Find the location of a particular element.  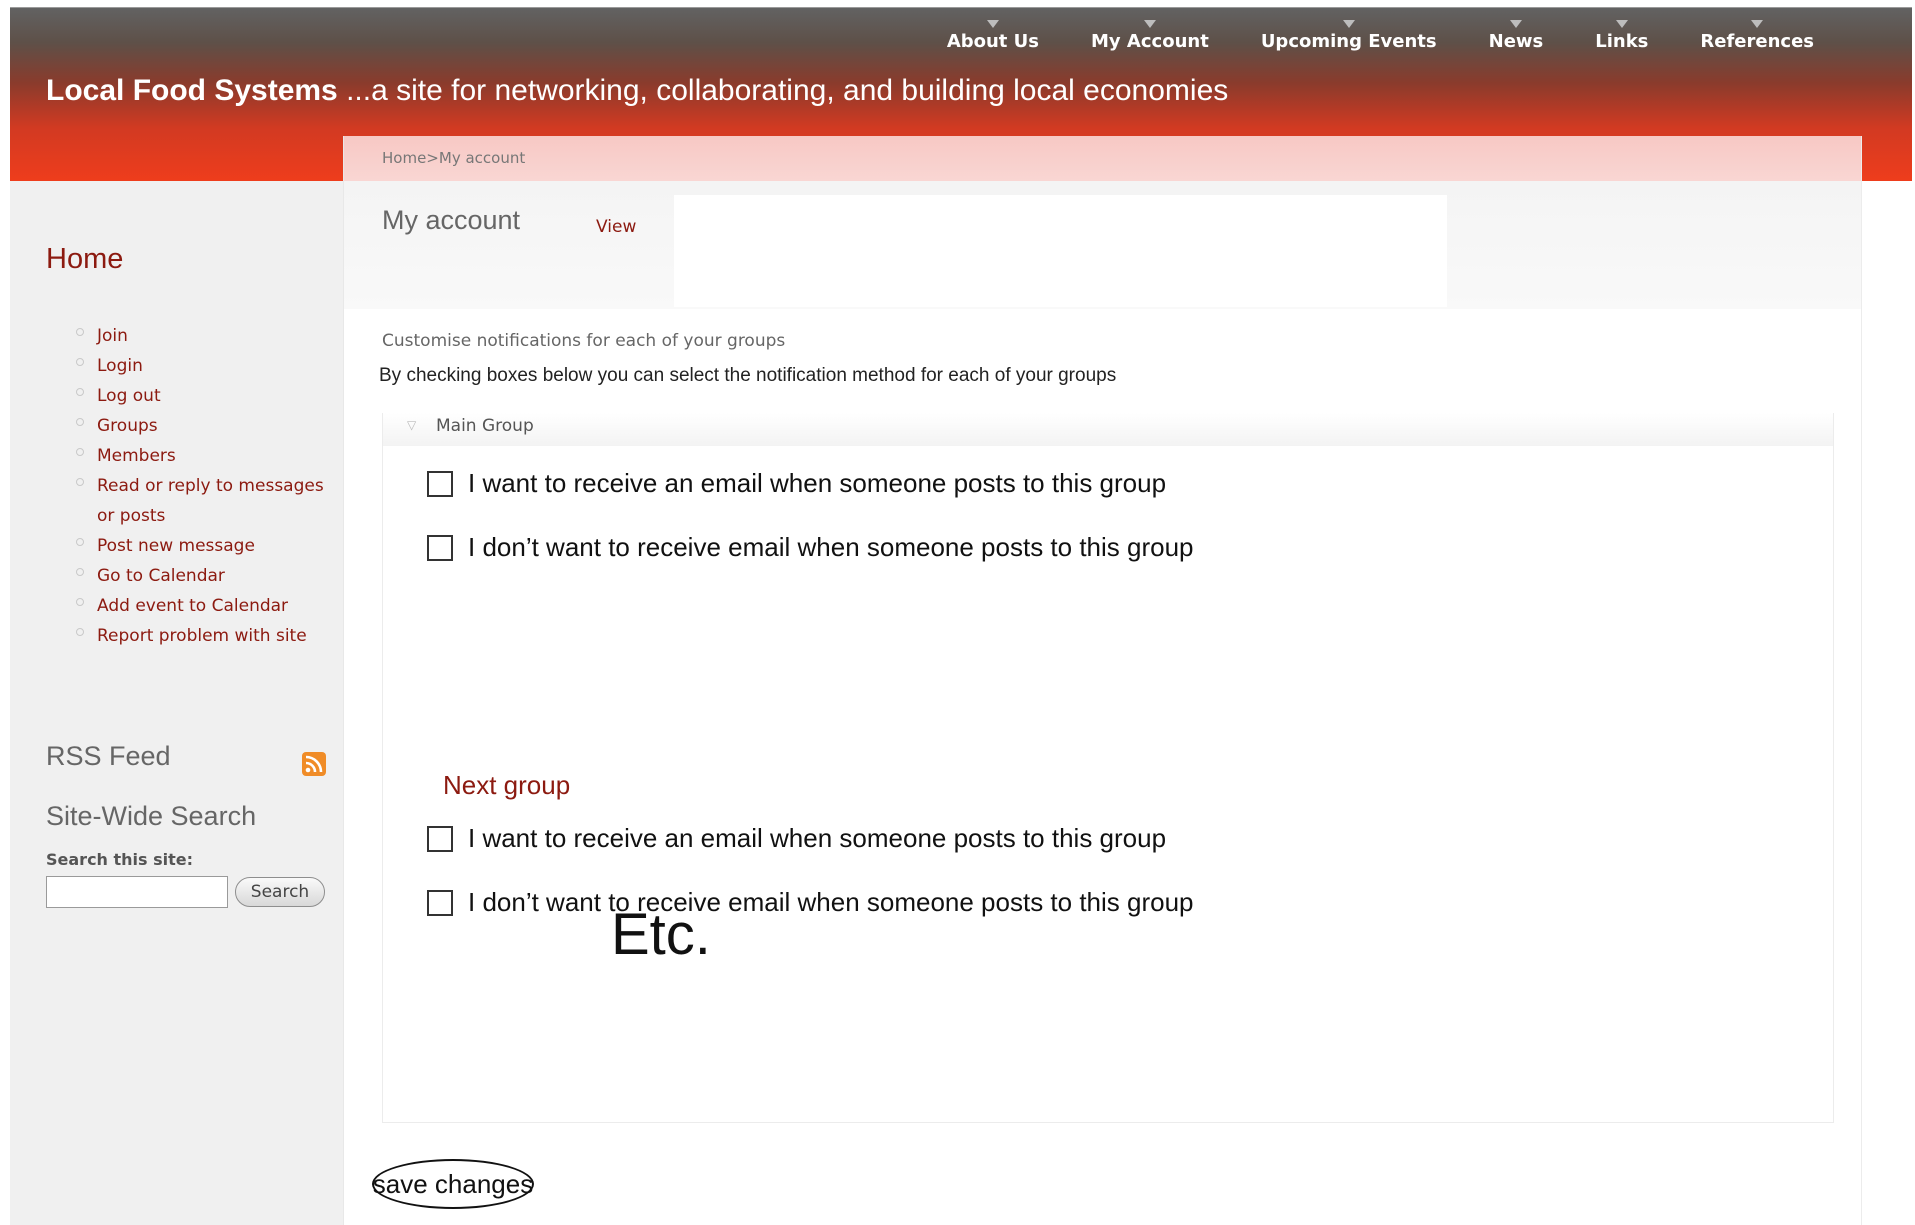

nav-label: Links is located at coordinates (1622, 41).